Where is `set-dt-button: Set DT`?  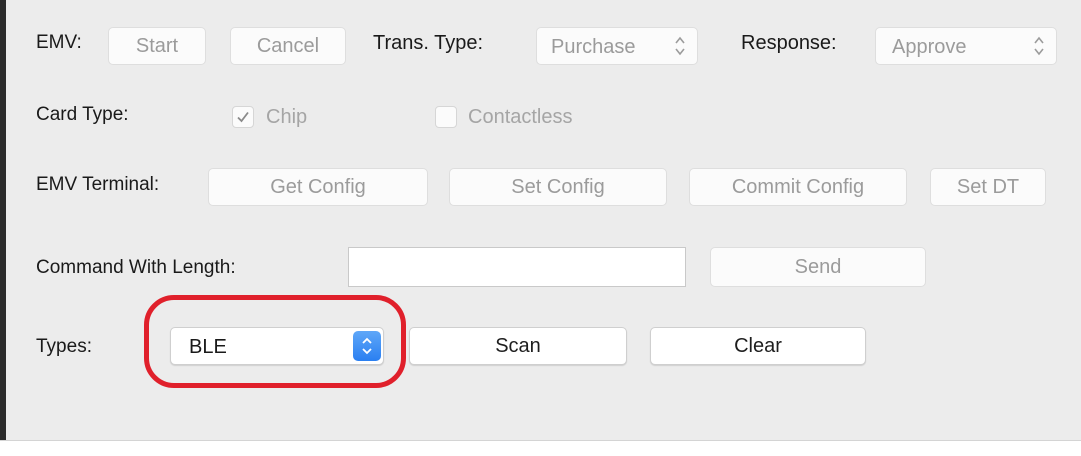 set-dt-button: Set DT is located at coordinates (988, 187).